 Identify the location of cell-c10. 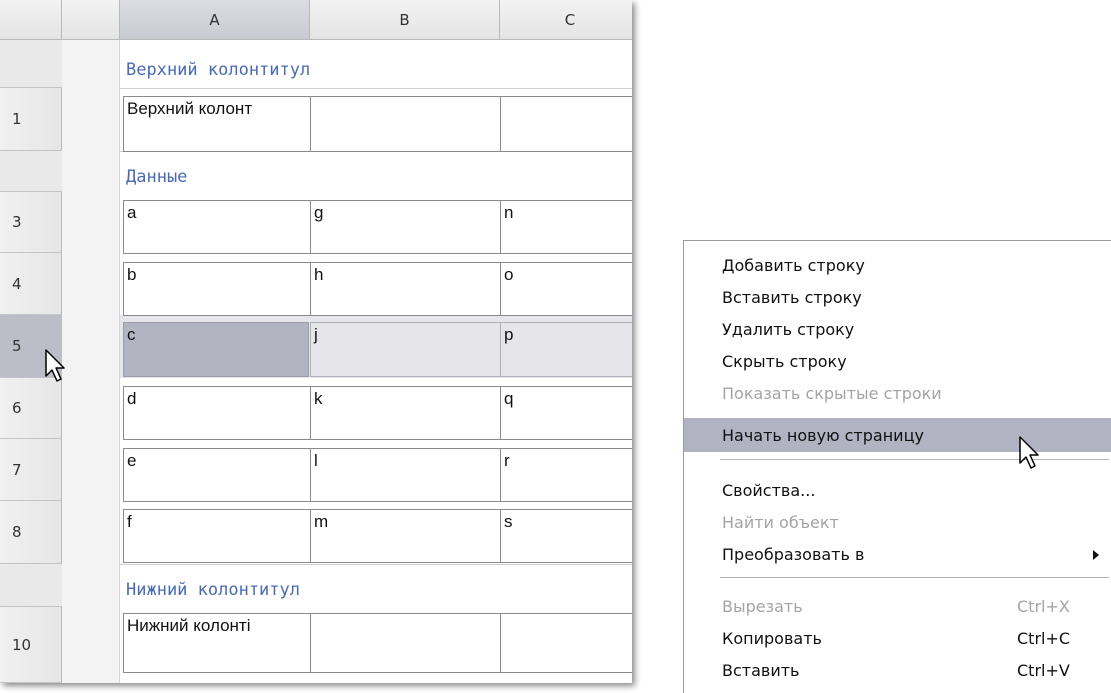
(566, 643).